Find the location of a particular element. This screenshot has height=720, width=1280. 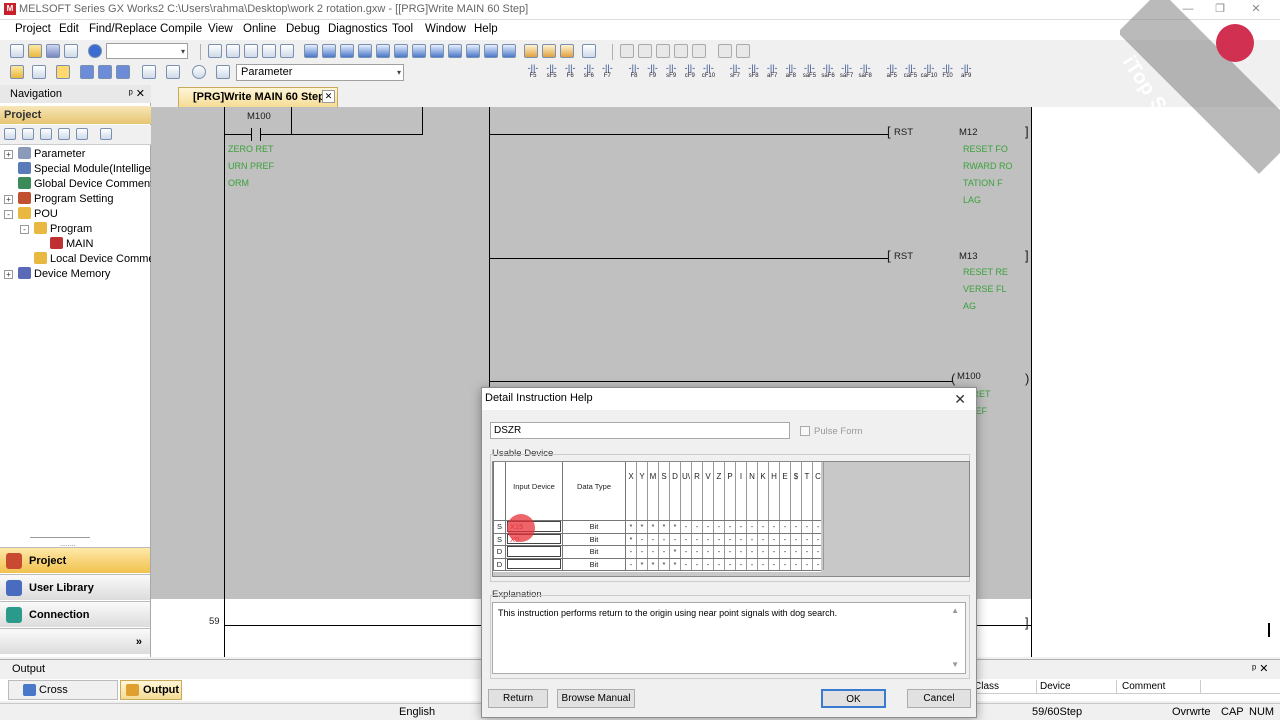

ladder-symbol-button: -||- caF5 is located at coordinates (910, 72).